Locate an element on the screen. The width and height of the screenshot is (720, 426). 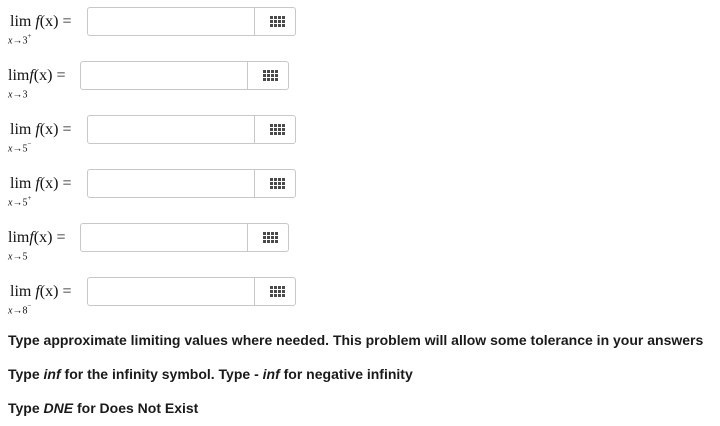
limit-subscript: x→3 is located at coordinates (18, 95).